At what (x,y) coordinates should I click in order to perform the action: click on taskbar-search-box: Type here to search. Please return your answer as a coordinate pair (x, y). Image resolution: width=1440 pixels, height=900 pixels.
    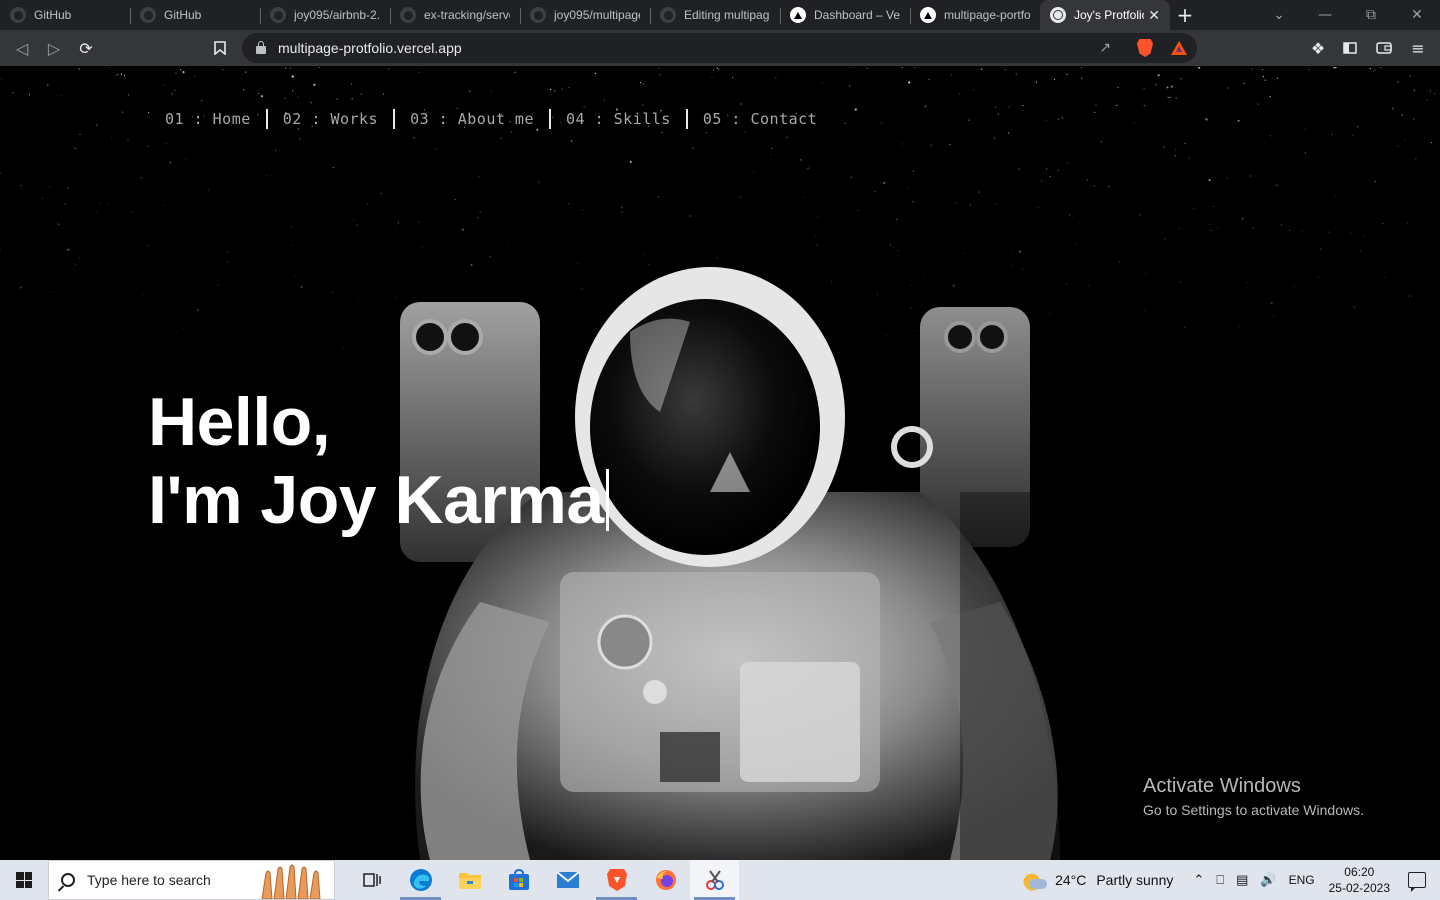
    Looking at the image, I should click on (191, 880).